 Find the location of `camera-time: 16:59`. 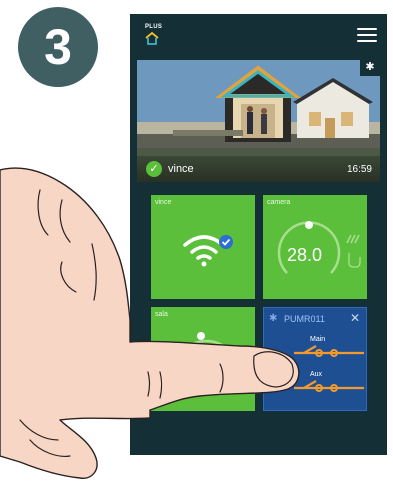

camera-time: 16:59 is located at coordinates (359, 169).